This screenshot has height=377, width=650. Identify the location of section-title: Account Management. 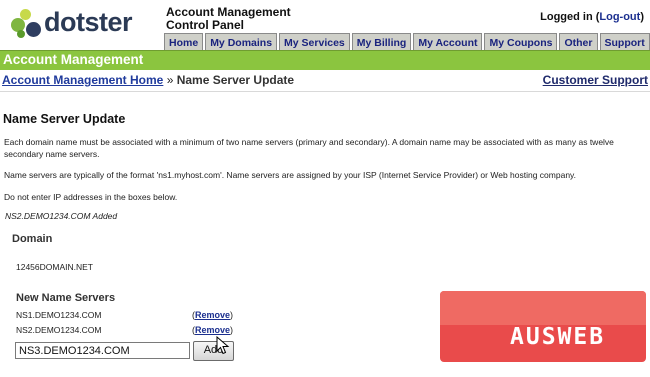
(73, 59).